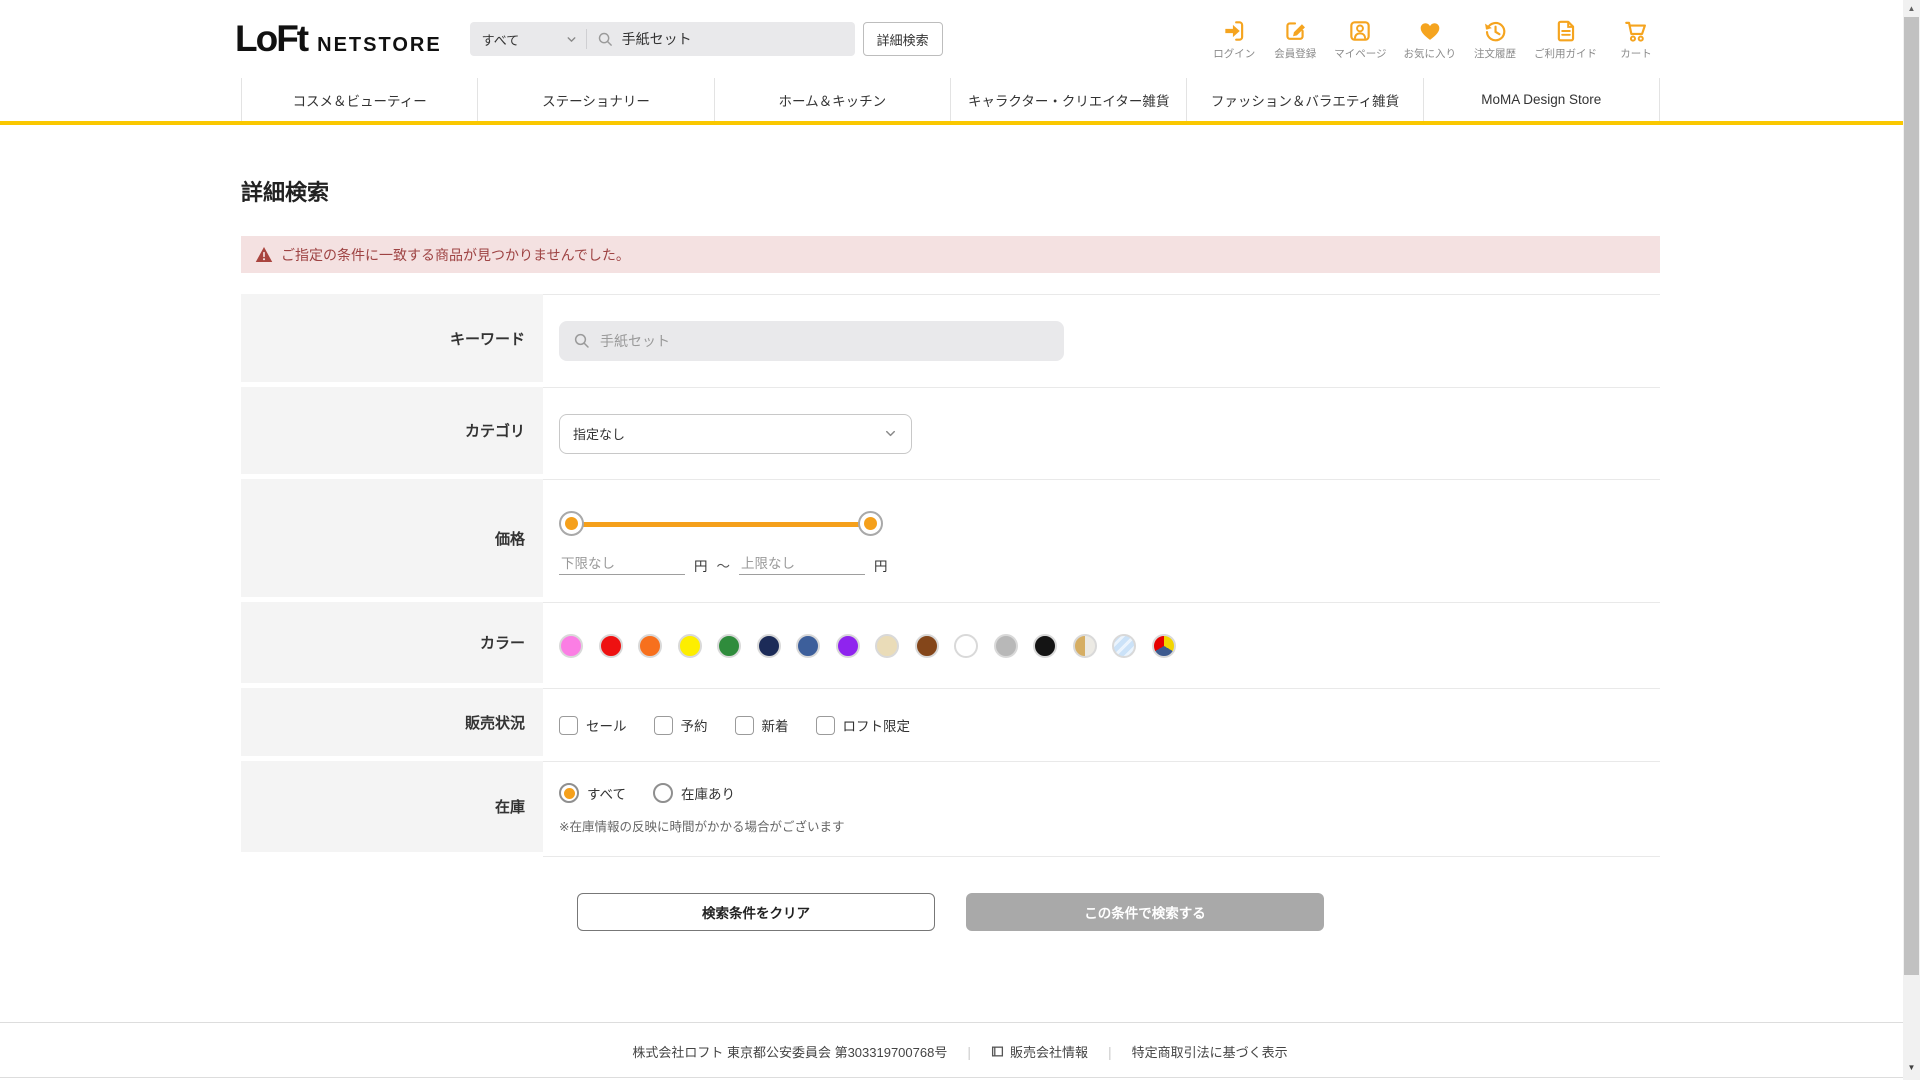 The height and width of the screenshot is (1080, 1920). I want to click on mypage-icon, so click(1360, 31).